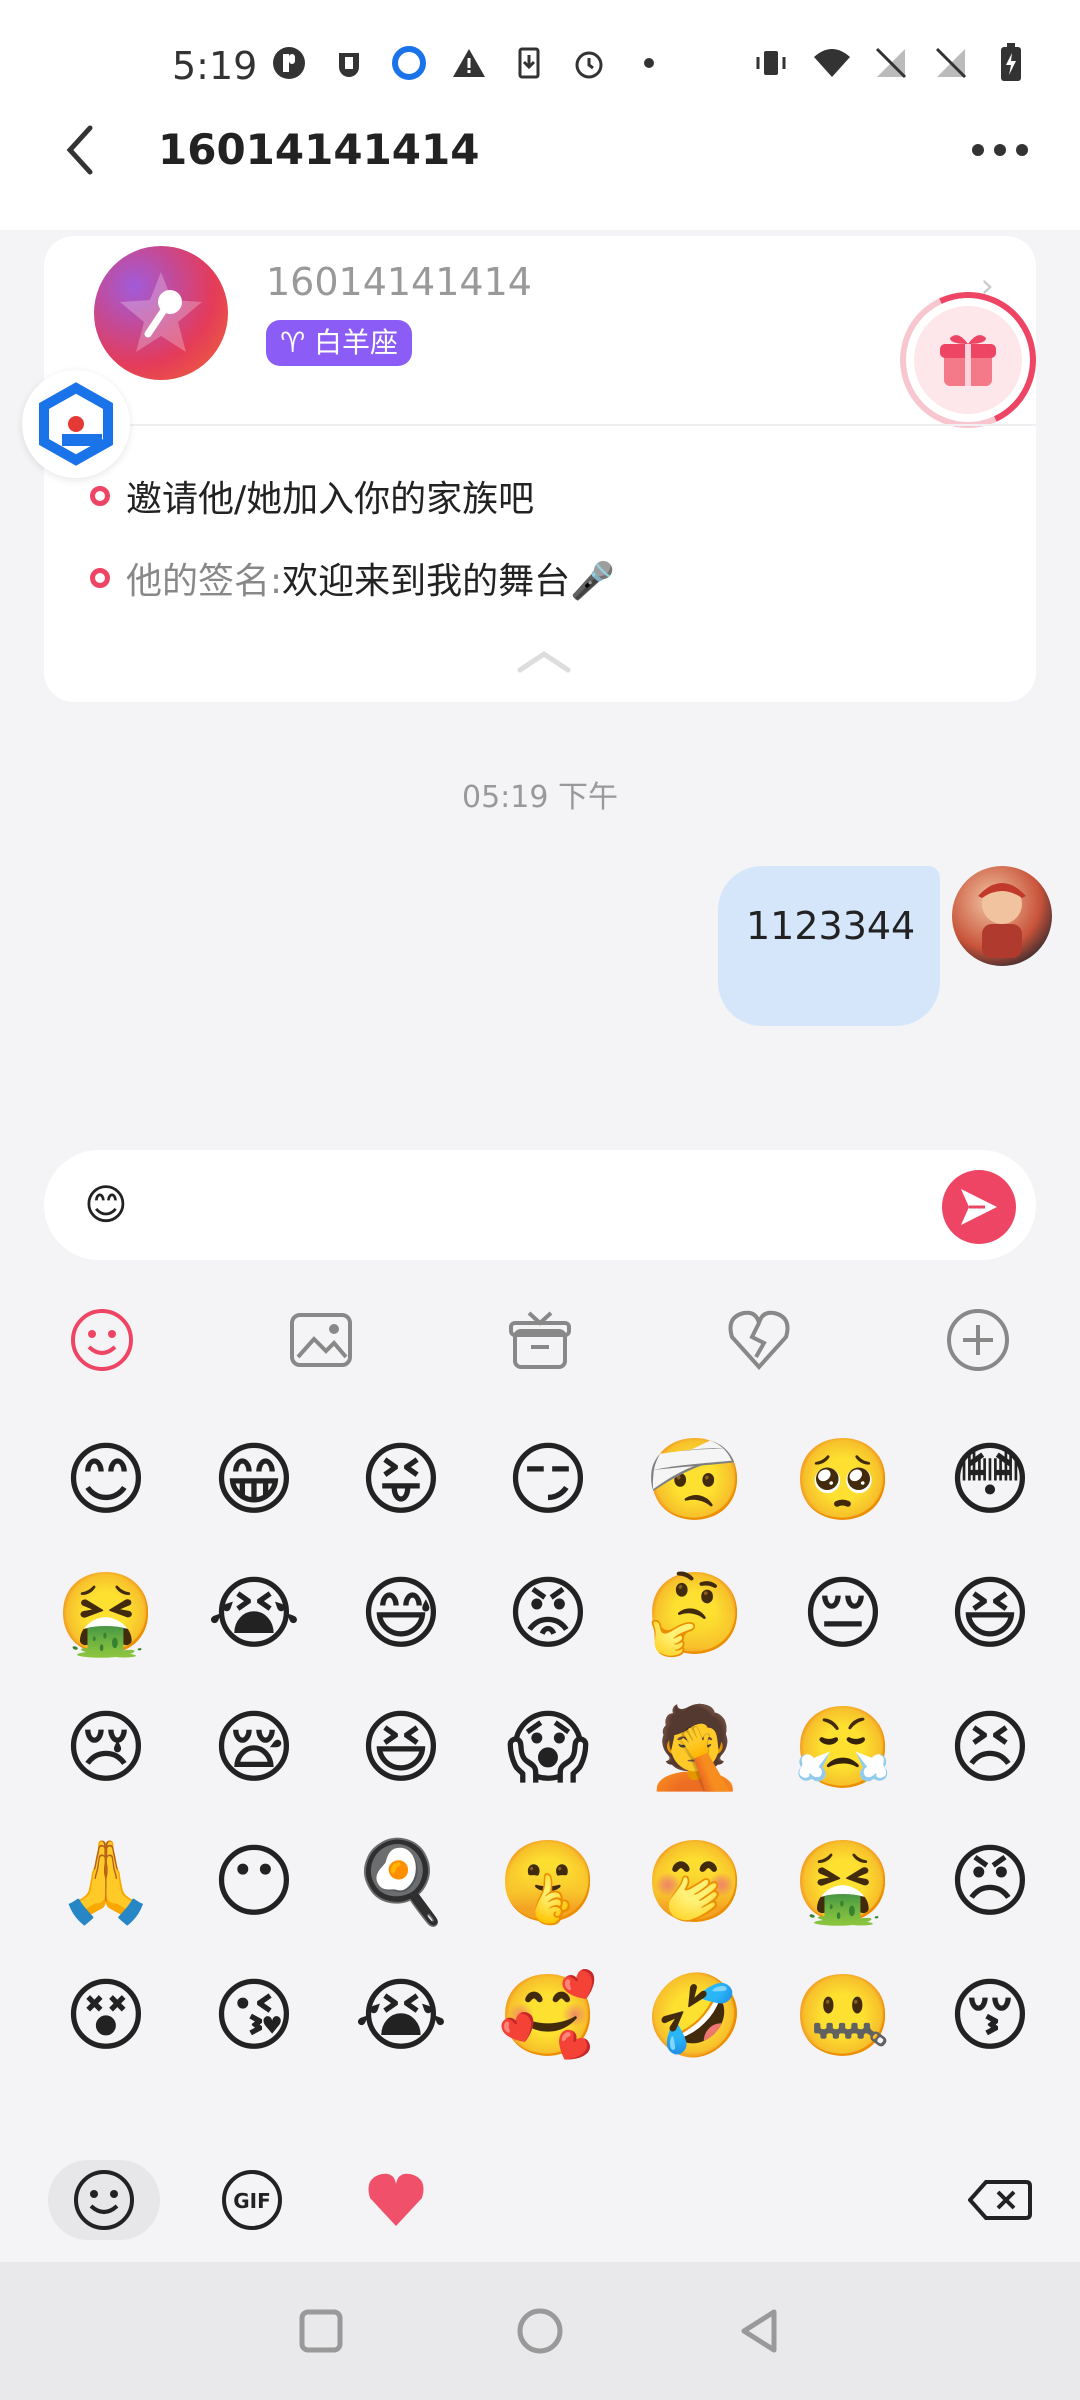  I want to click on back-button, so click(80, 150).